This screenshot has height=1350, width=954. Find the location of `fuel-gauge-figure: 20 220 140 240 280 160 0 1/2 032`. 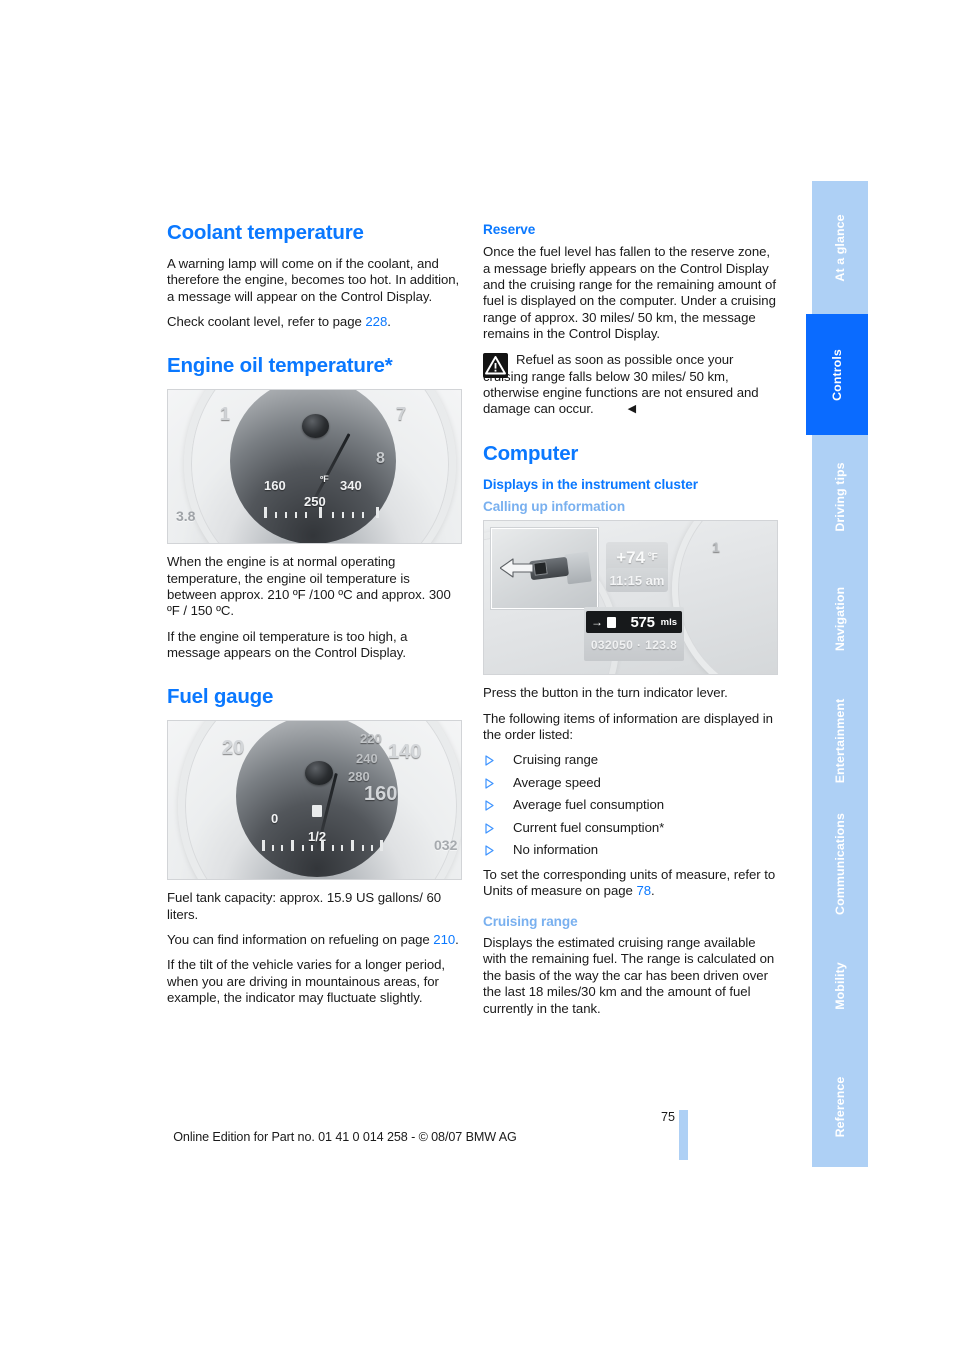

fuel-gauge-figure: 20 220 140 240 280 160 0 1/2 032 is located at coordinates (314, 800).